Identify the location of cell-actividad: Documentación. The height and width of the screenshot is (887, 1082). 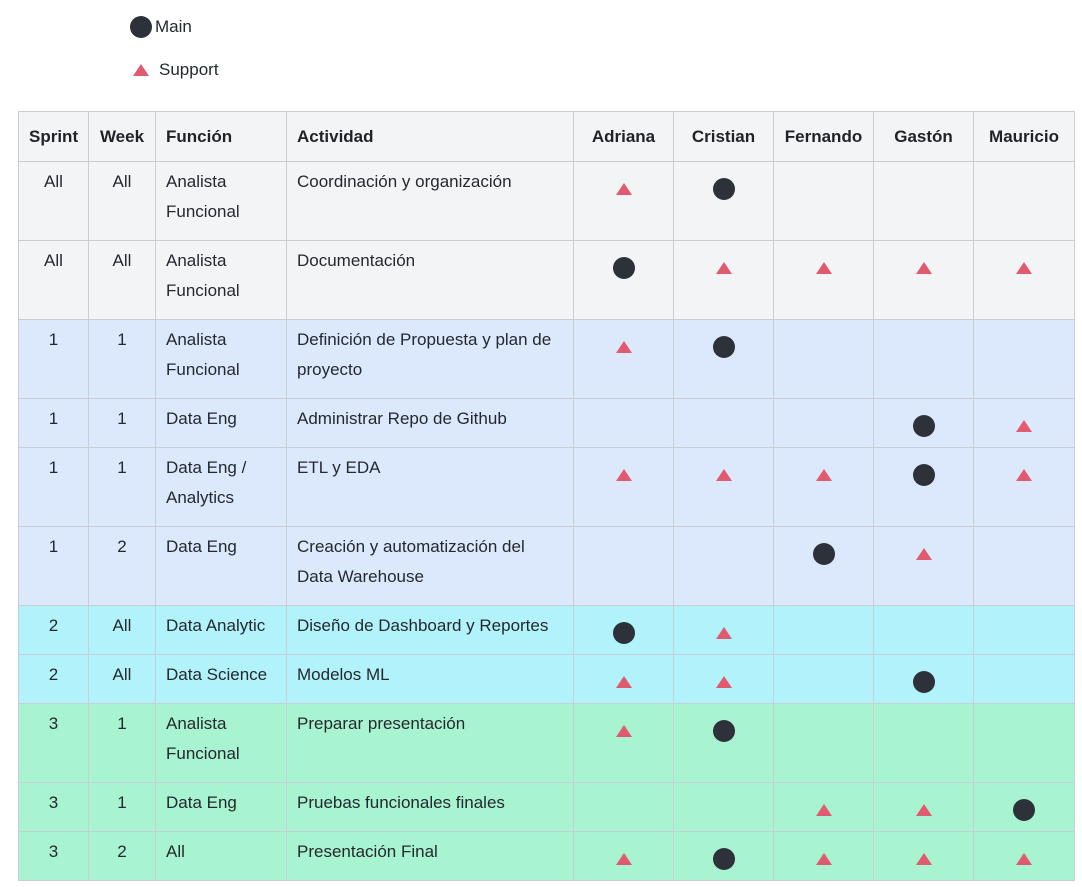
(430, 280).